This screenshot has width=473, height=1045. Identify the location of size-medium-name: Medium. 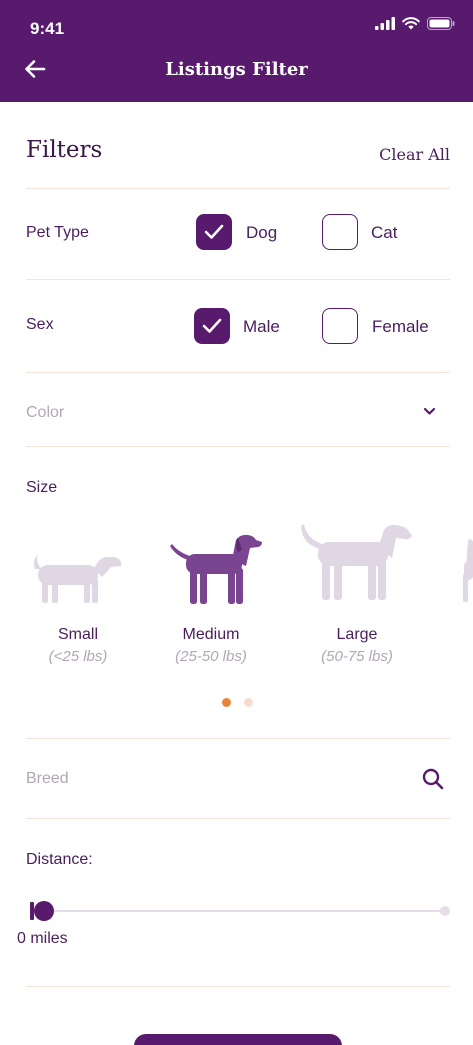
(211, 635).